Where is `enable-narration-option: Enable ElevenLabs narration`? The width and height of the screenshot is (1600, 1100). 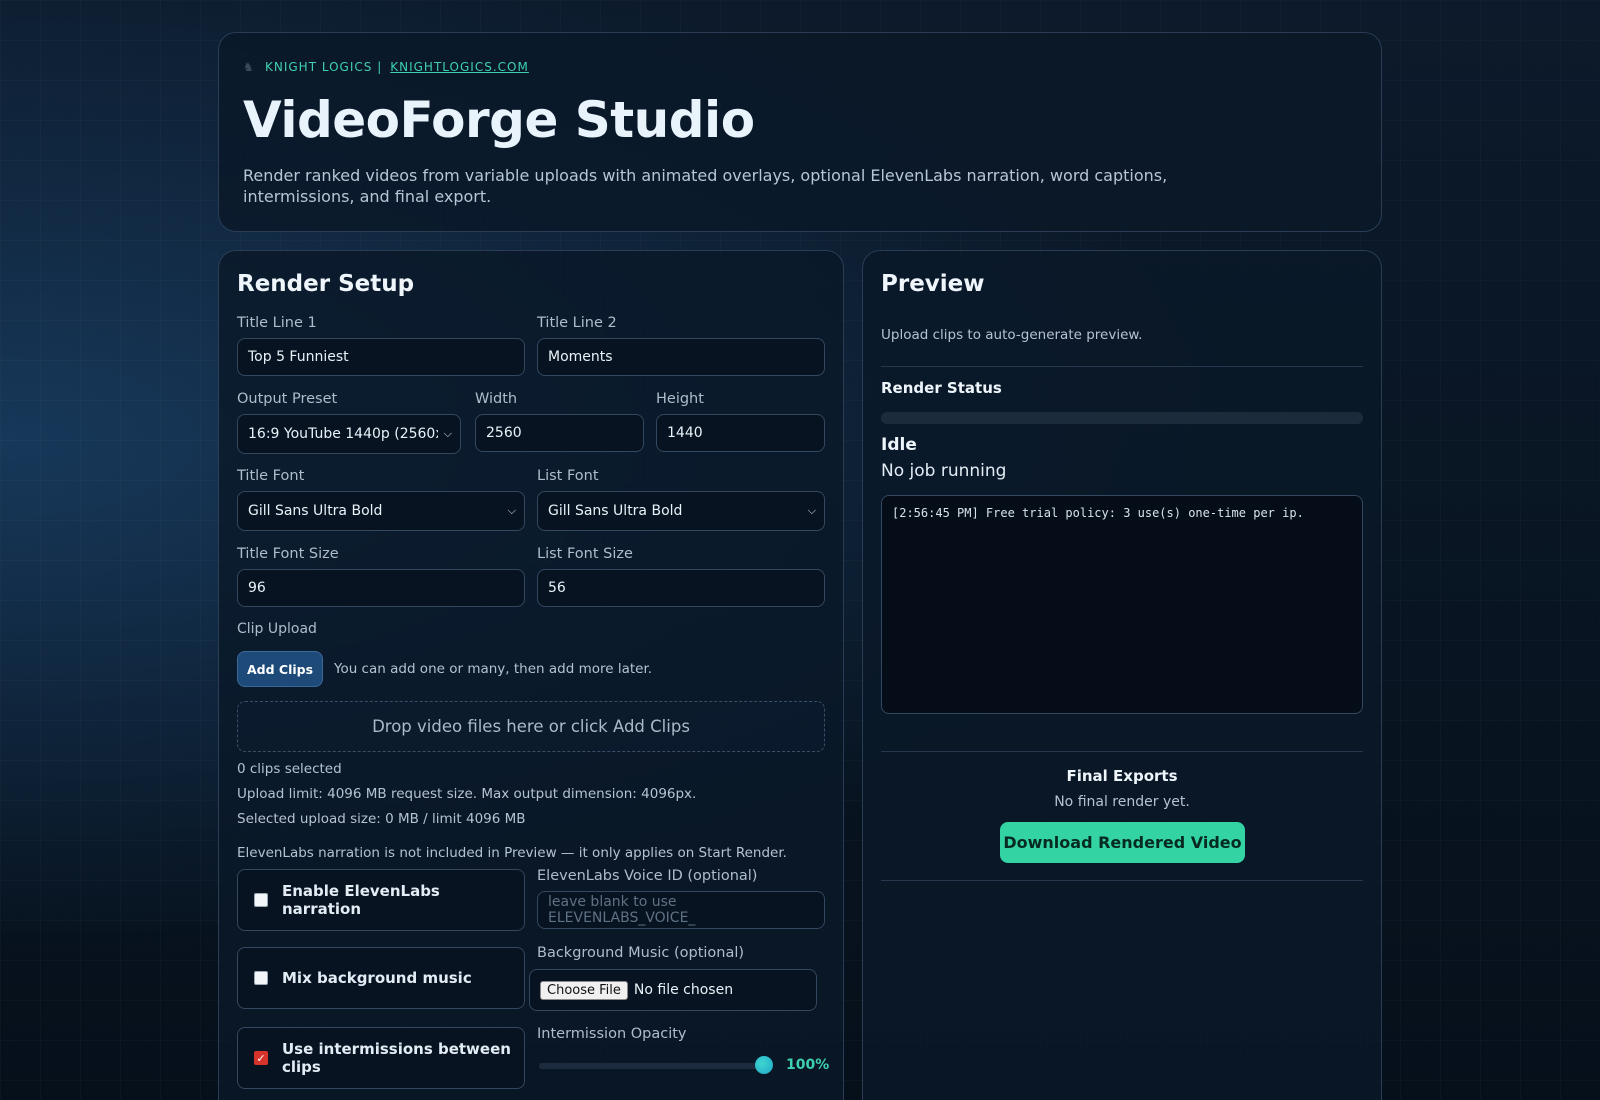
enable-narration-option: Enable ElevenLabs narration is located at coordinates (381, 900).